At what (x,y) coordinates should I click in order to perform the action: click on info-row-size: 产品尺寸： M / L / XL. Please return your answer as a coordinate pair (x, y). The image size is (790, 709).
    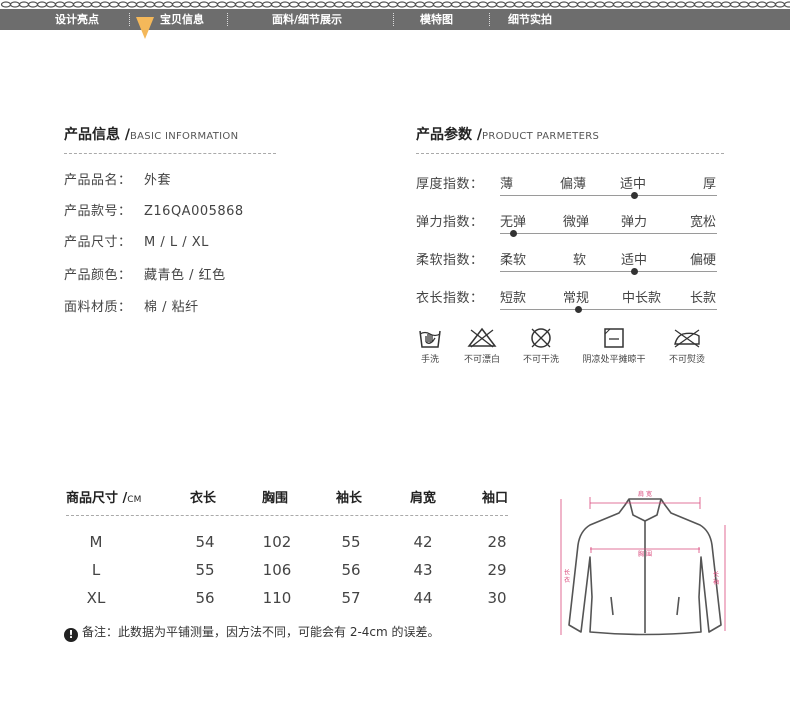
    Looking at the image, I should click on (136, 240).